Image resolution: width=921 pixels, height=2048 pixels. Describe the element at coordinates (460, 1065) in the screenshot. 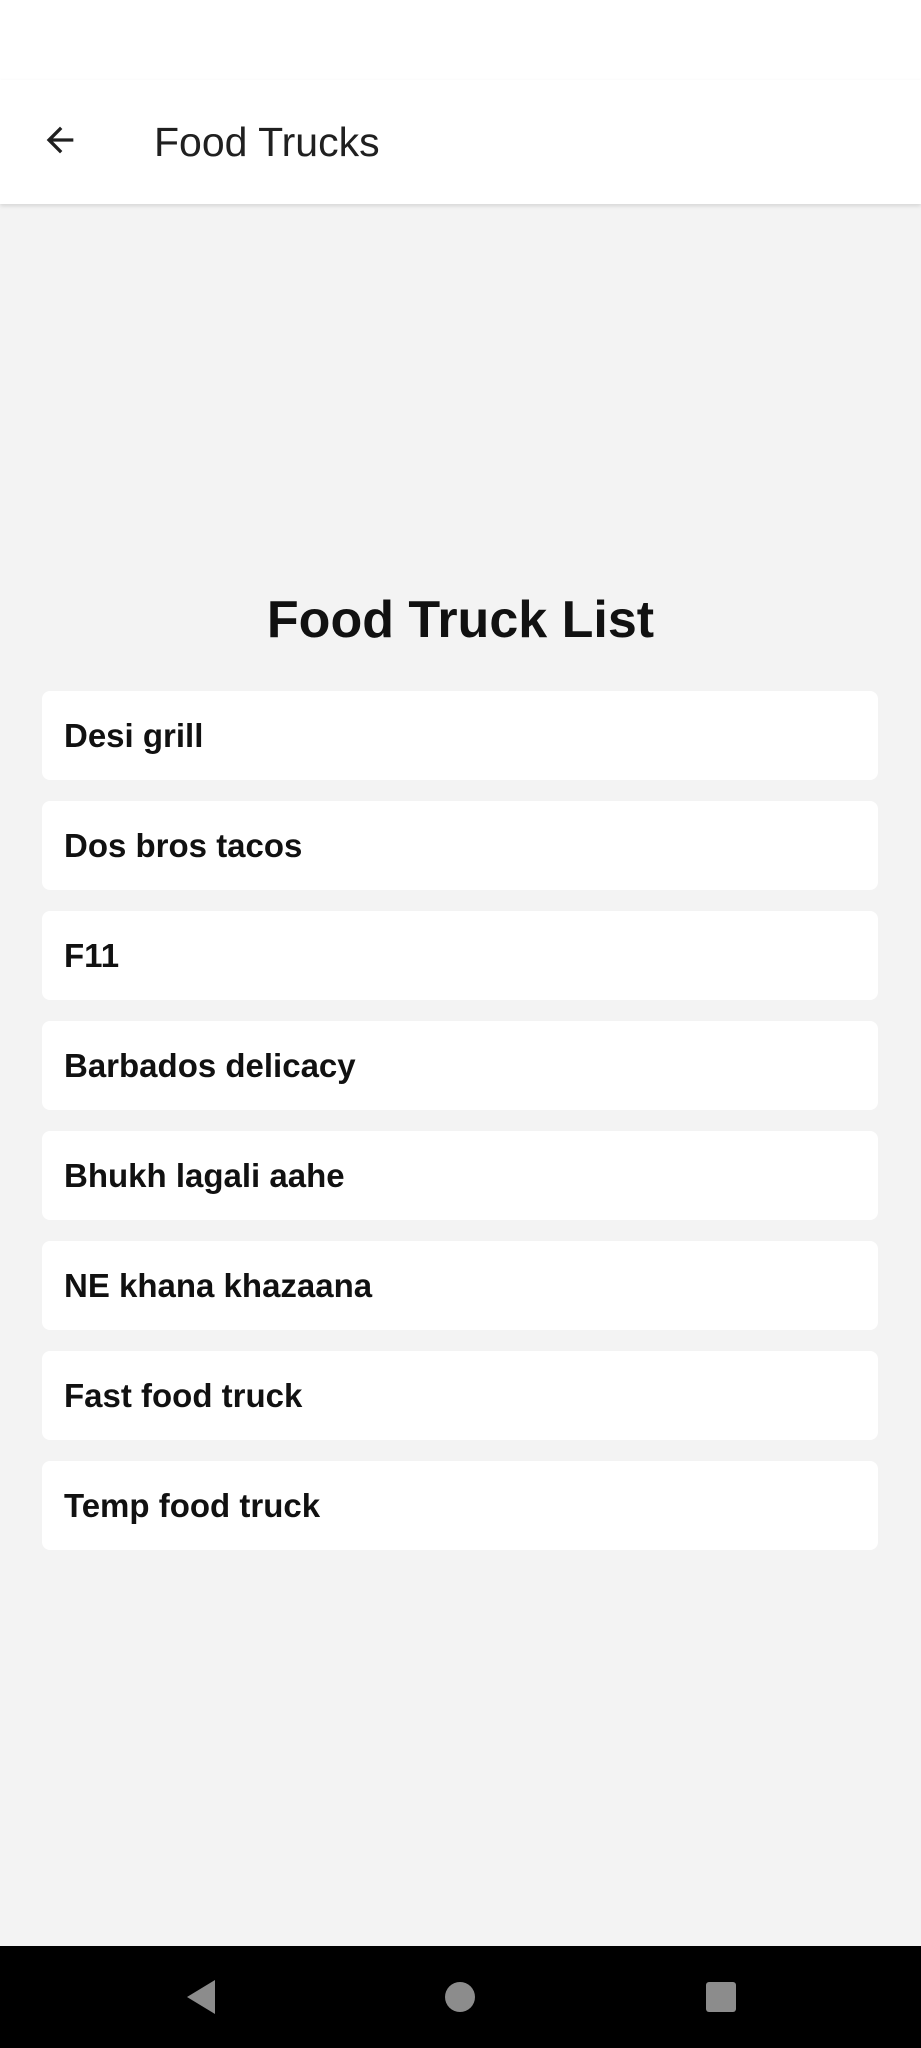

I see `food-truck-item: Barbados delicacy` at that location.